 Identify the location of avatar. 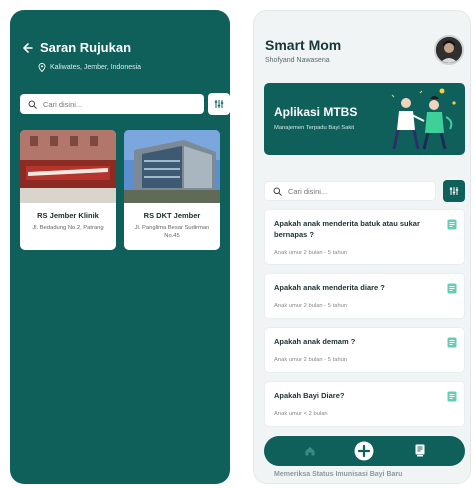
(449, 50).